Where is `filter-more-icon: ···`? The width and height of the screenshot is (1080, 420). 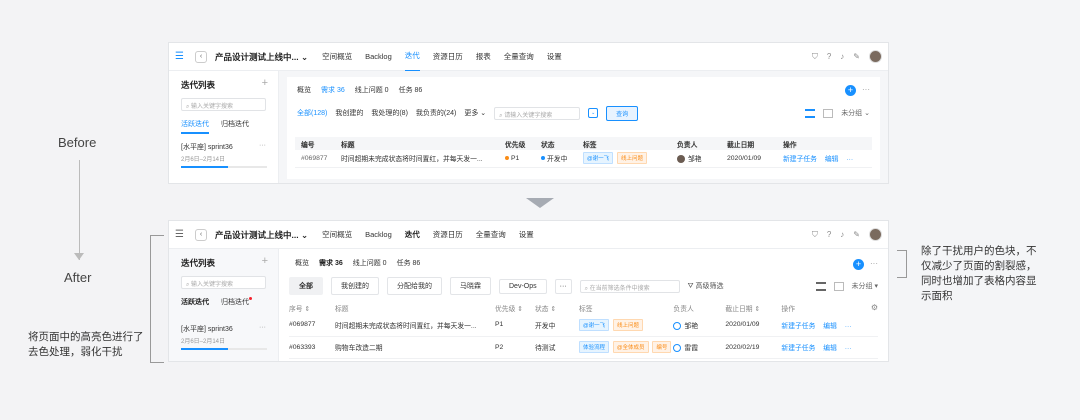
filter-more-icon: ··· is located at coordinates (563, 286).